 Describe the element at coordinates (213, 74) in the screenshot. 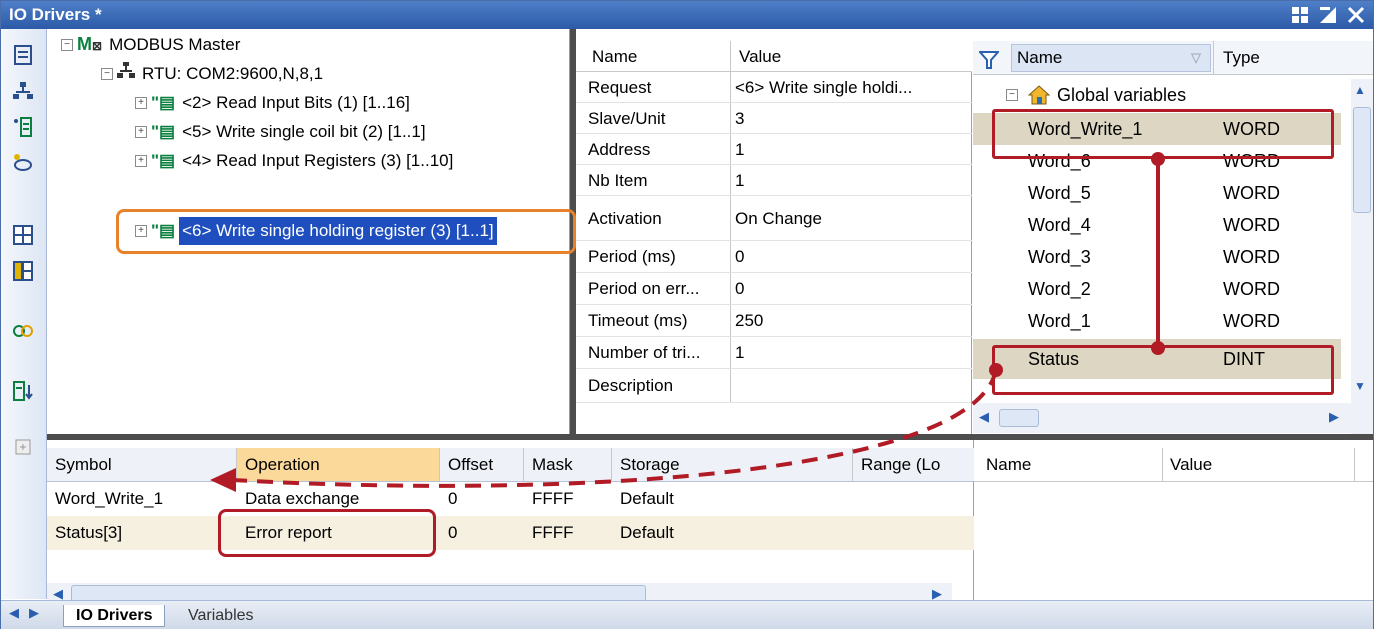

I see `tree-node-rtu-port: − RTU: COM2:9600,N,8,1` at that location.